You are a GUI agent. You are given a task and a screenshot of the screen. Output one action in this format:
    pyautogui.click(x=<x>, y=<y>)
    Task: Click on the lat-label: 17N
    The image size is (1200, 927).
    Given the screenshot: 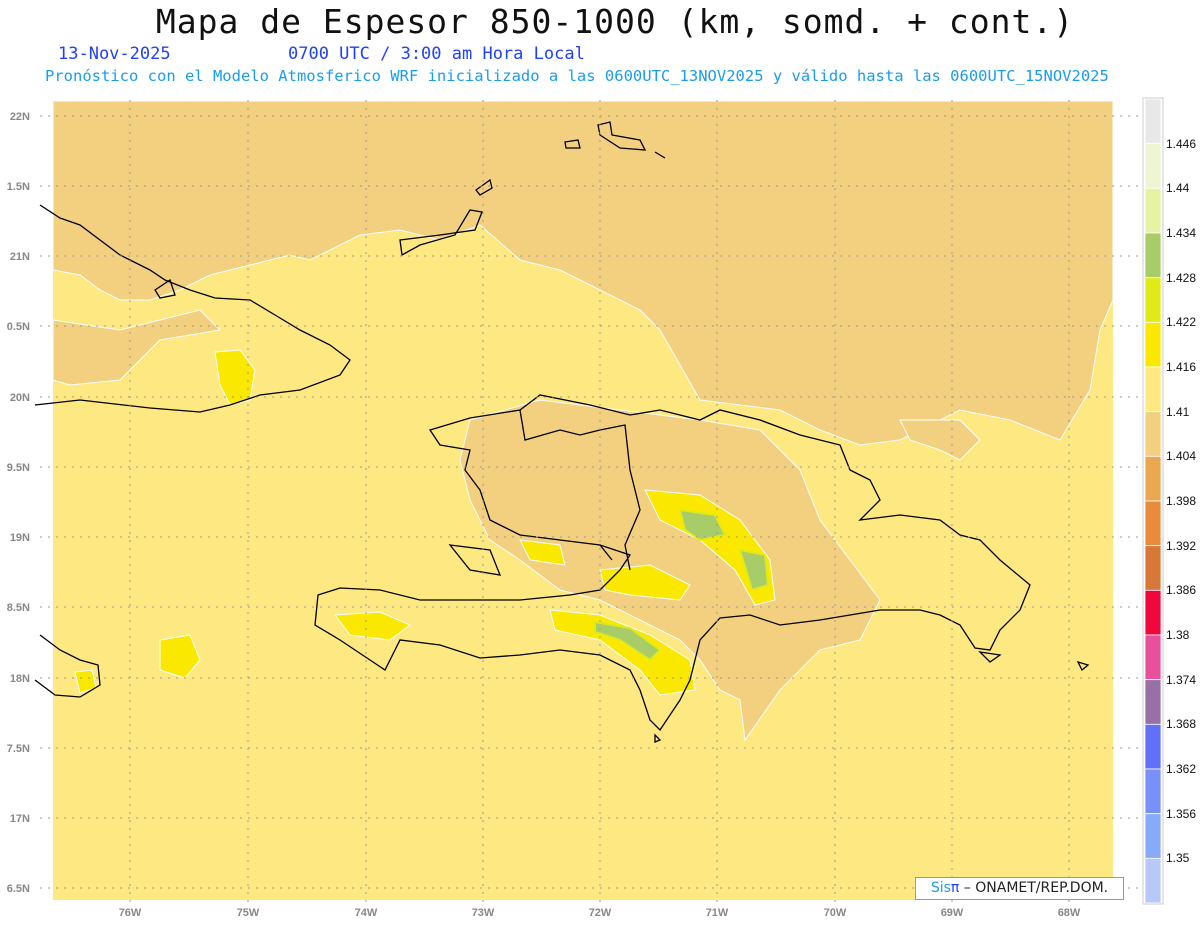 What is the action you would take?
    pyautogui.click(x=20, y=819)
    